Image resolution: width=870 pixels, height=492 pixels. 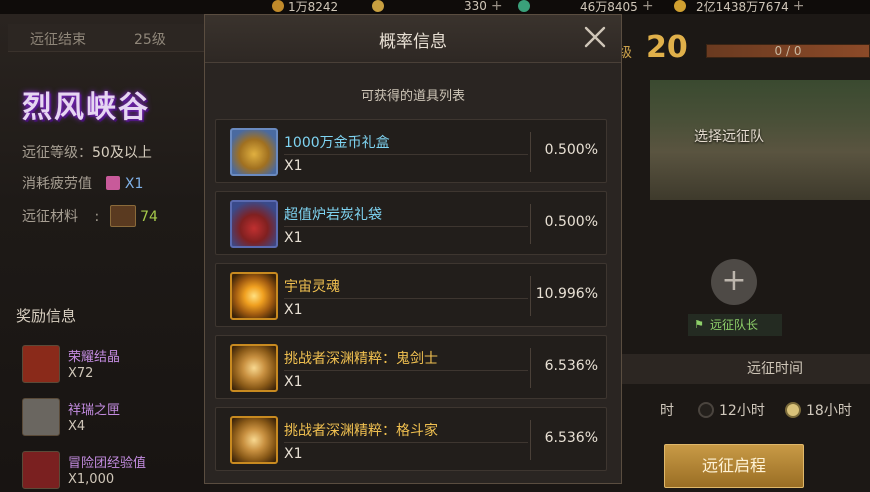 I want to click on reward-item: 冒险团经验值 X1,000, so click(x=117, y=470).